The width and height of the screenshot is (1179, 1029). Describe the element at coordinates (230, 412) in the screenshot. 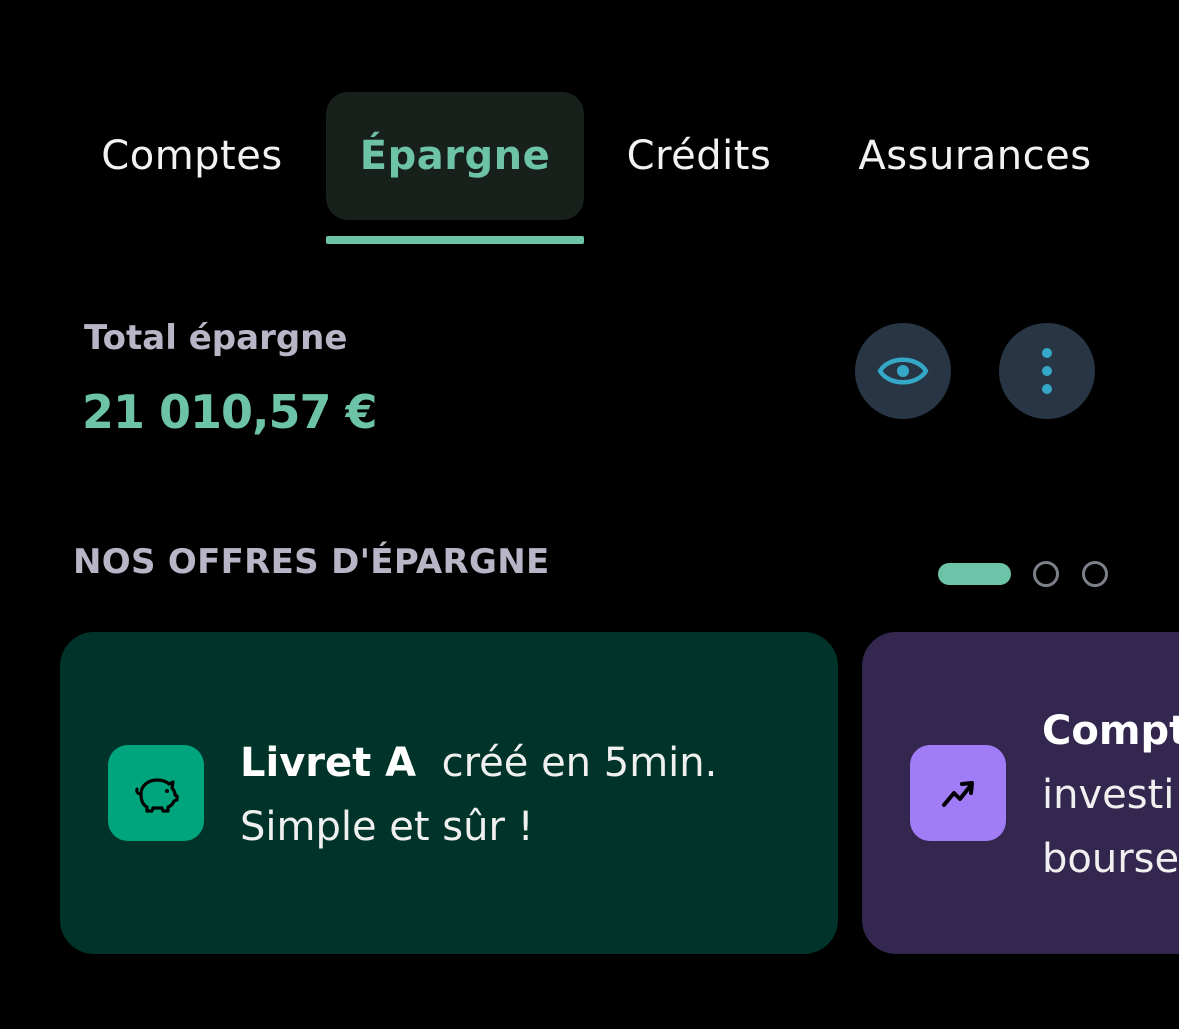

I see `total-savings-amount: 21 010,57 €` at that location.